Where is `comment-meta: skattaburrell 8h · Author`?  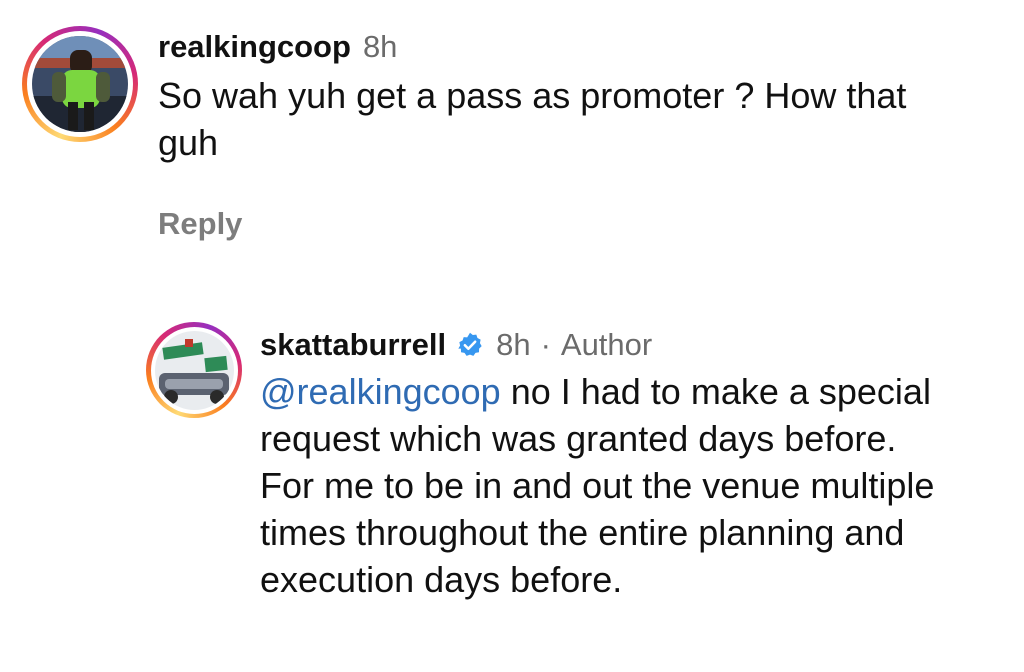 comment-meta: skattaburrell 8h · Author is located at coordinates (642, 345).